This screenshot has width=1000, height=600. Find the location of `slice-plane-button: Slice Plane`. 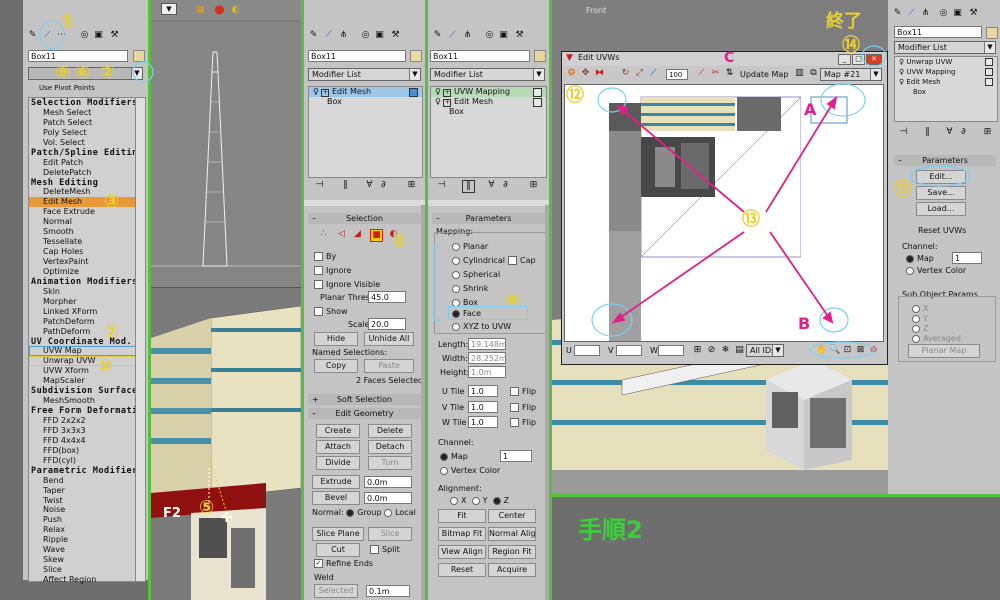

slice-plane-button: Slice Plane is located at coordinates (338, 534).